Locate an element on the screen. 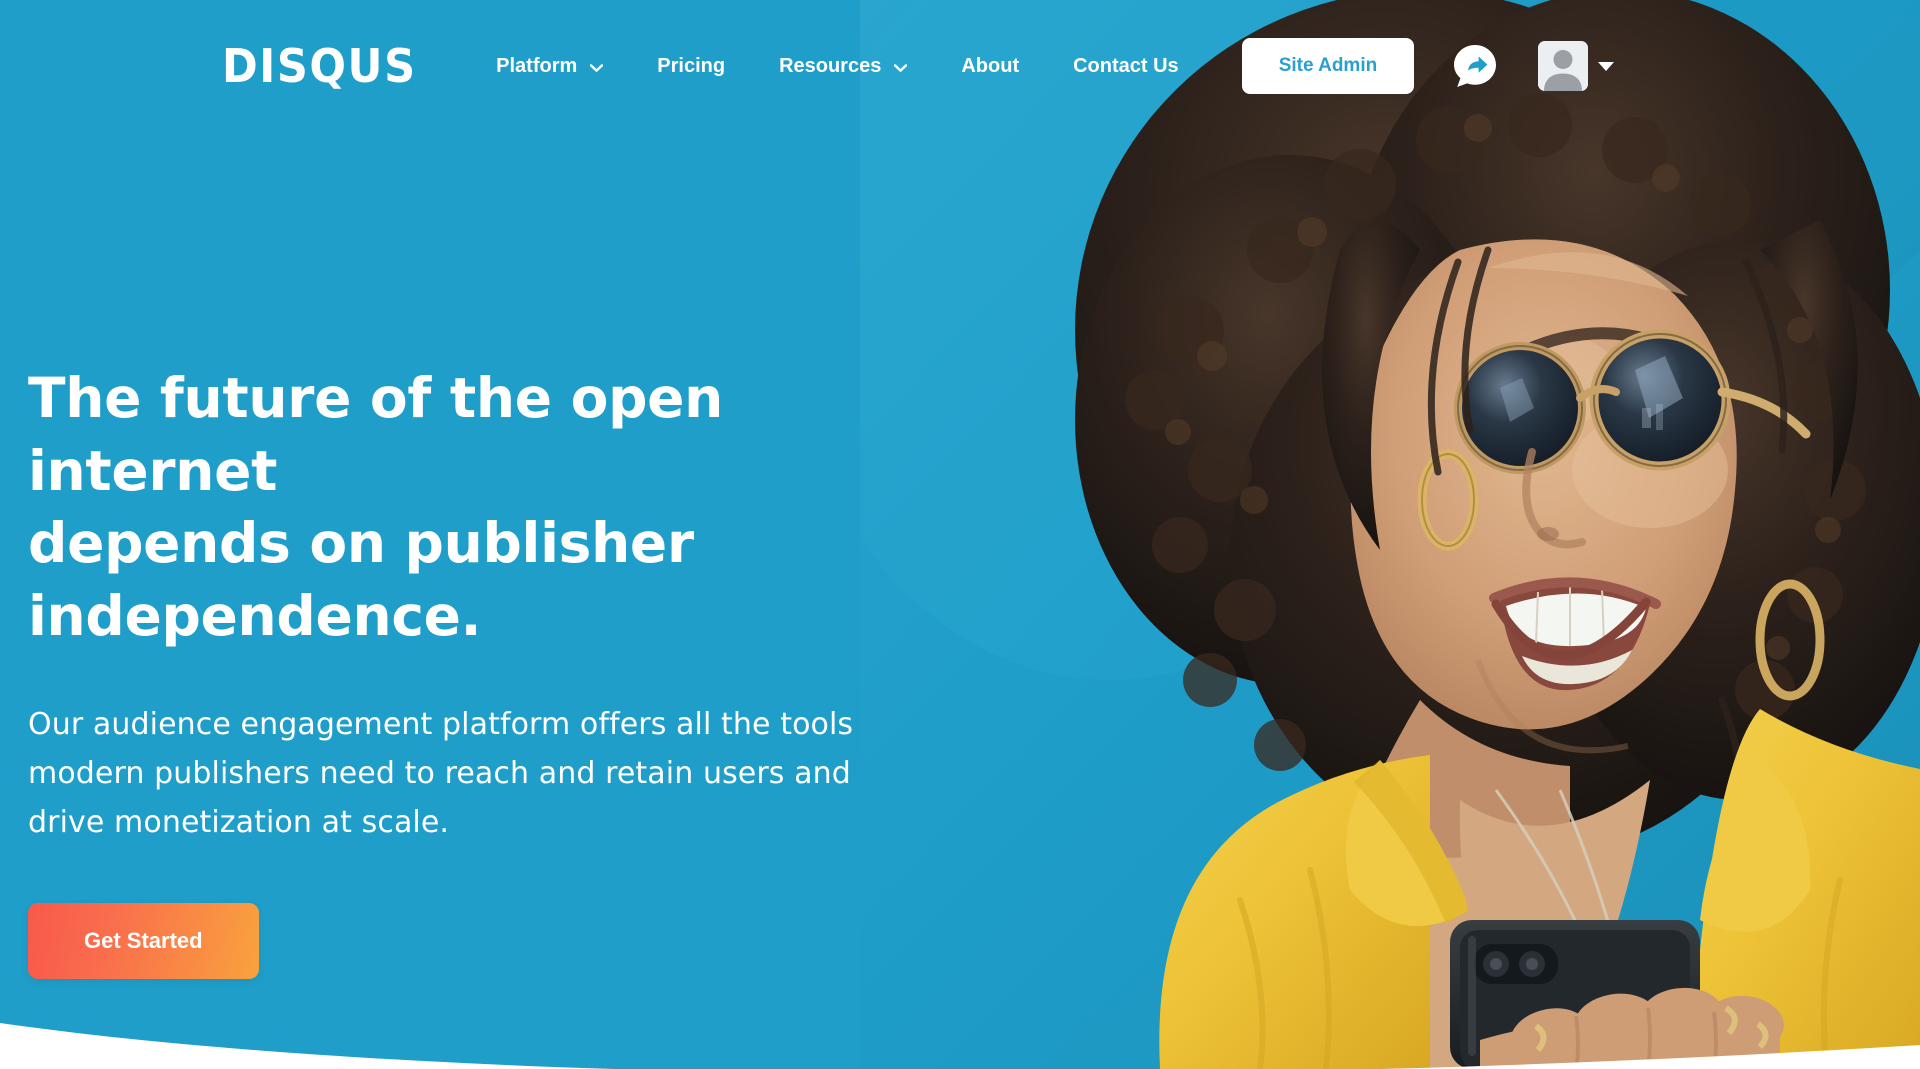  nav-item-contact-us: Contact Us is located at coordinates (1126, 66).